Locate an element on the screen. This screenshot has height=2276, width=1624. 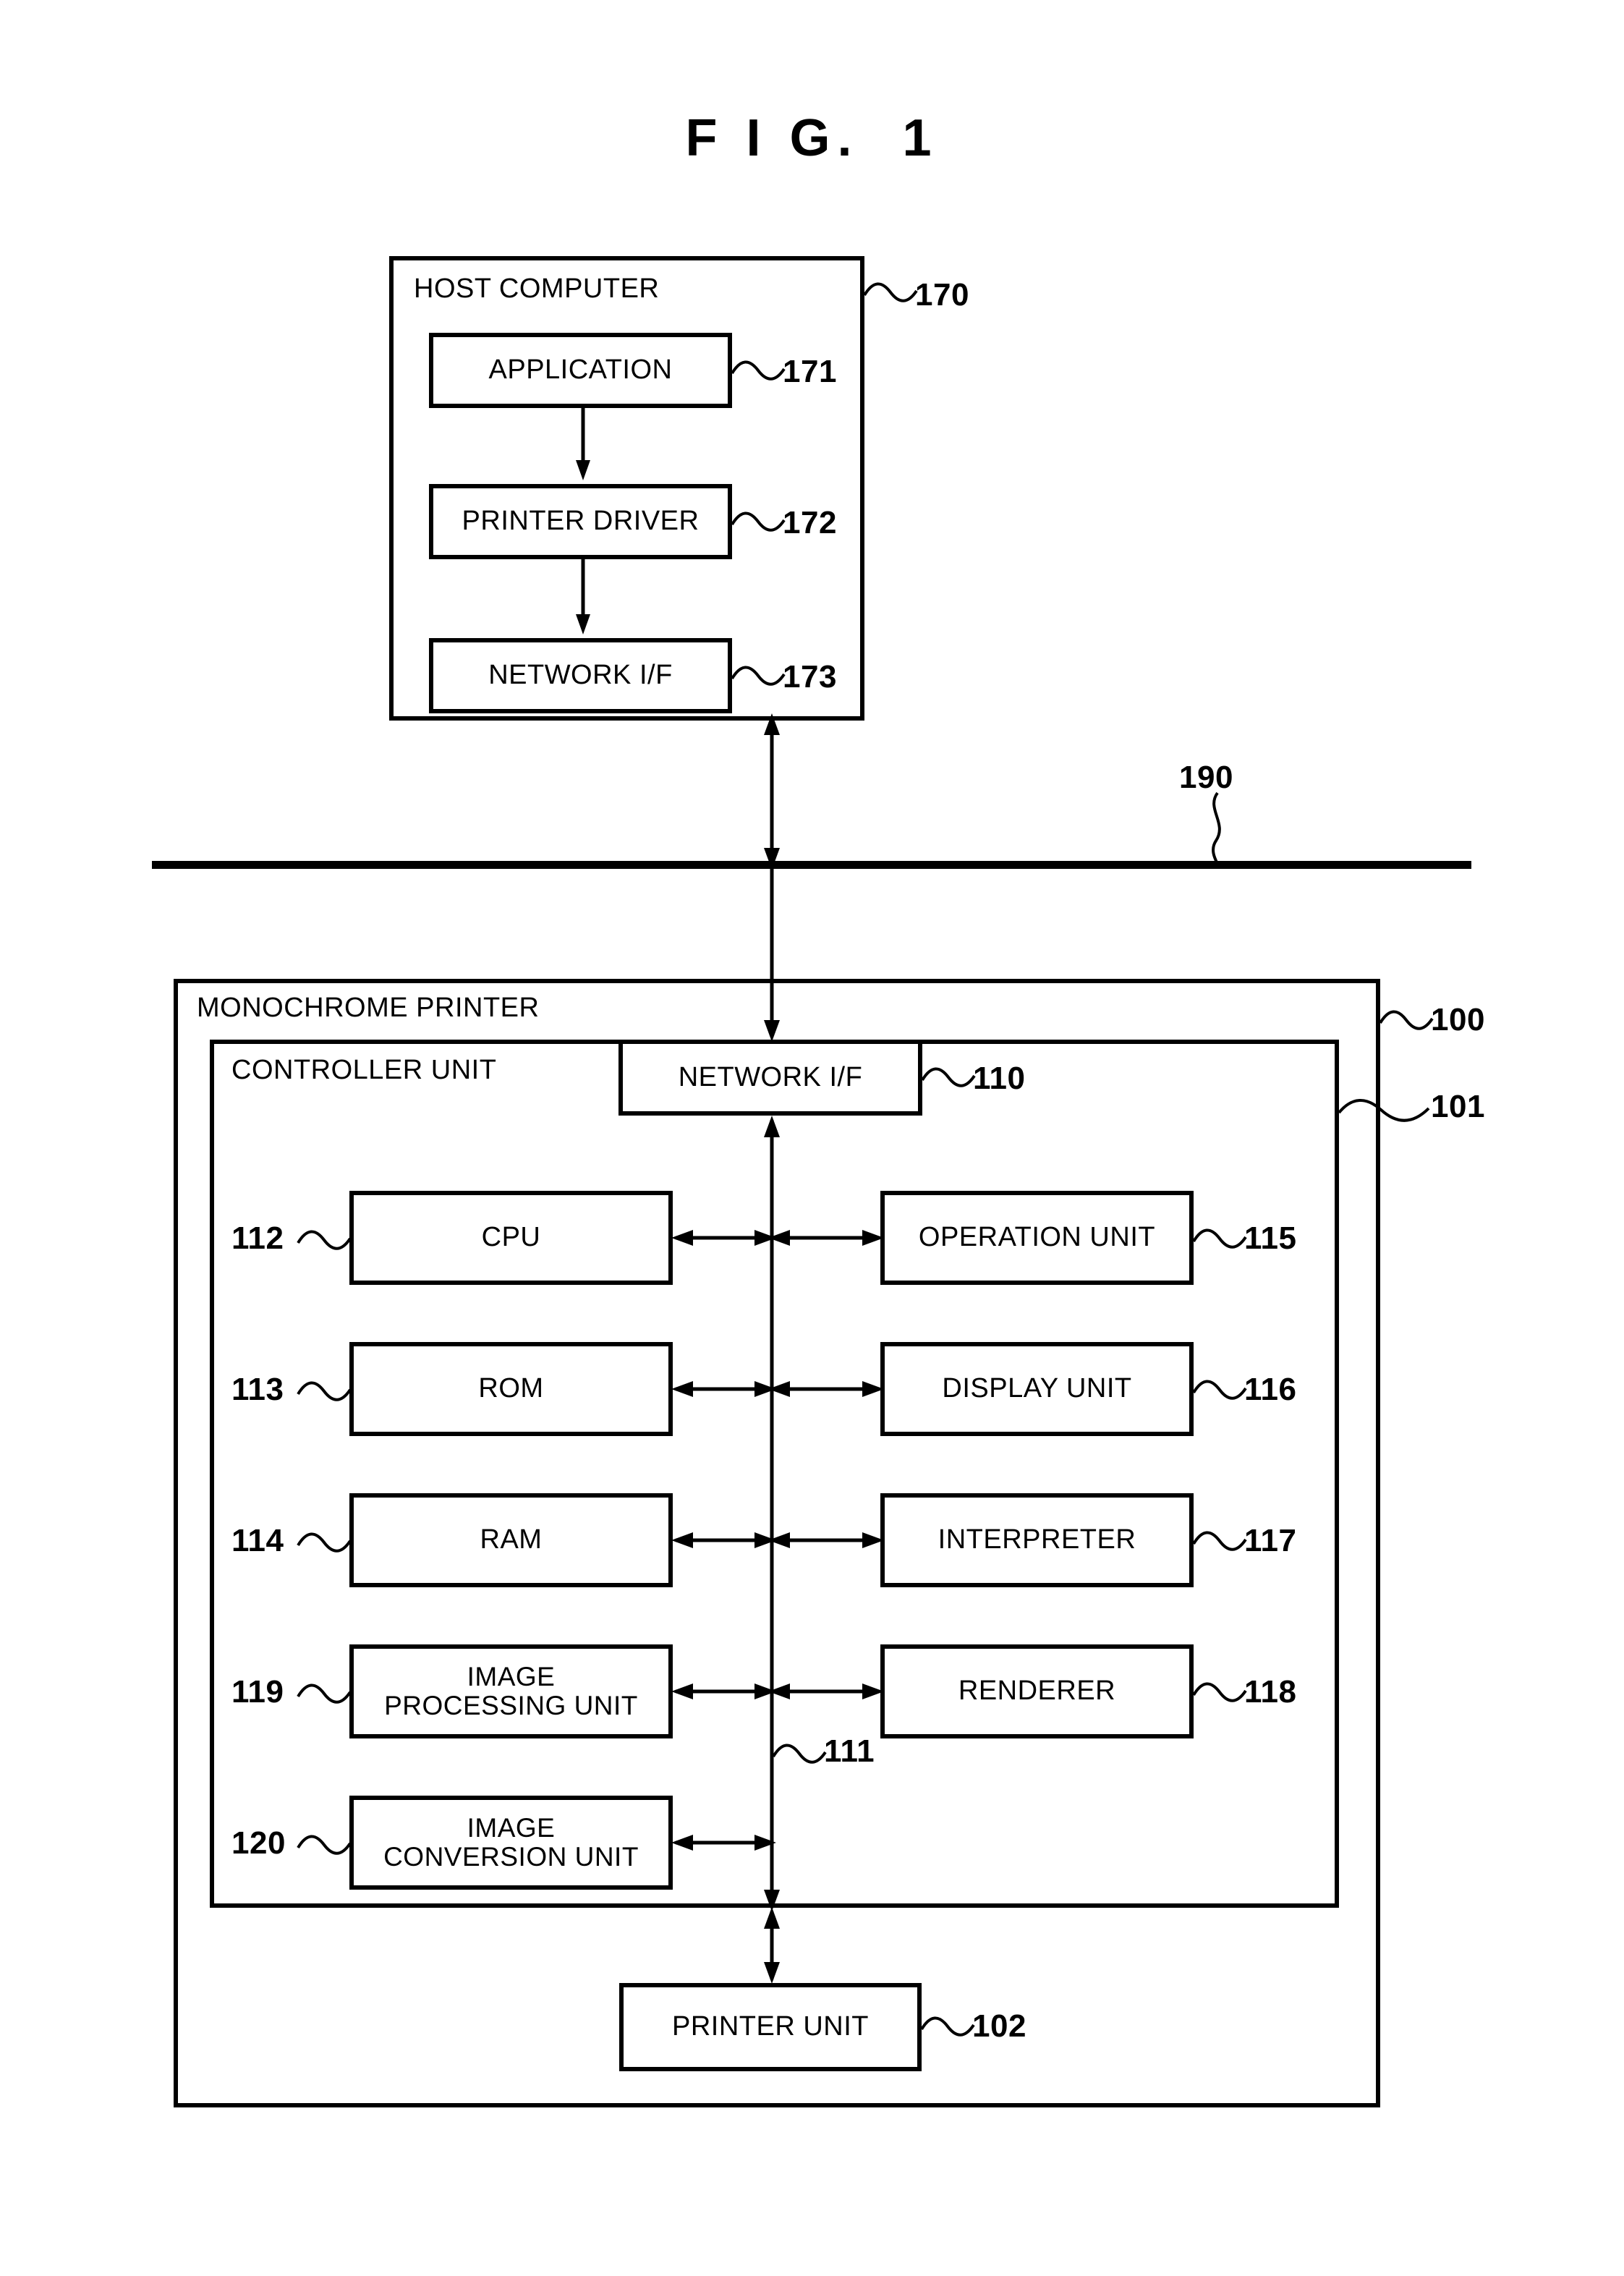
printer-network-if-box: NETWORK I/F is located at coordinates (770, 1078).